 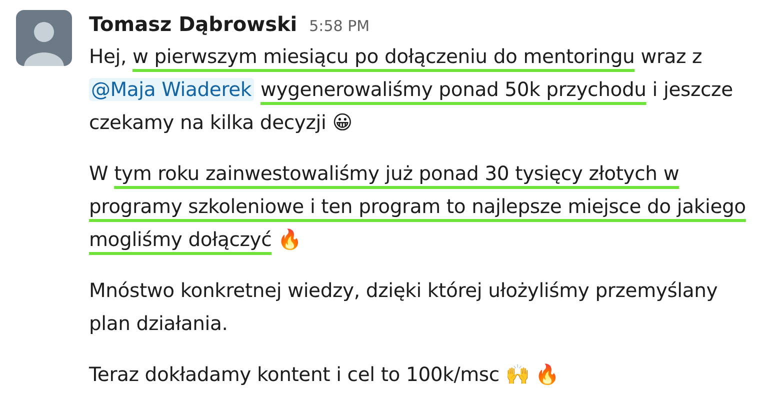 What do you see at coordinates (404, 307) in the screenshot?
I see `message-paragraph: Mnóstwo konkretnej wiedzy, dzięki której ułożyliśmy przemyślany plan działania.` at bounding box center [404, 307].